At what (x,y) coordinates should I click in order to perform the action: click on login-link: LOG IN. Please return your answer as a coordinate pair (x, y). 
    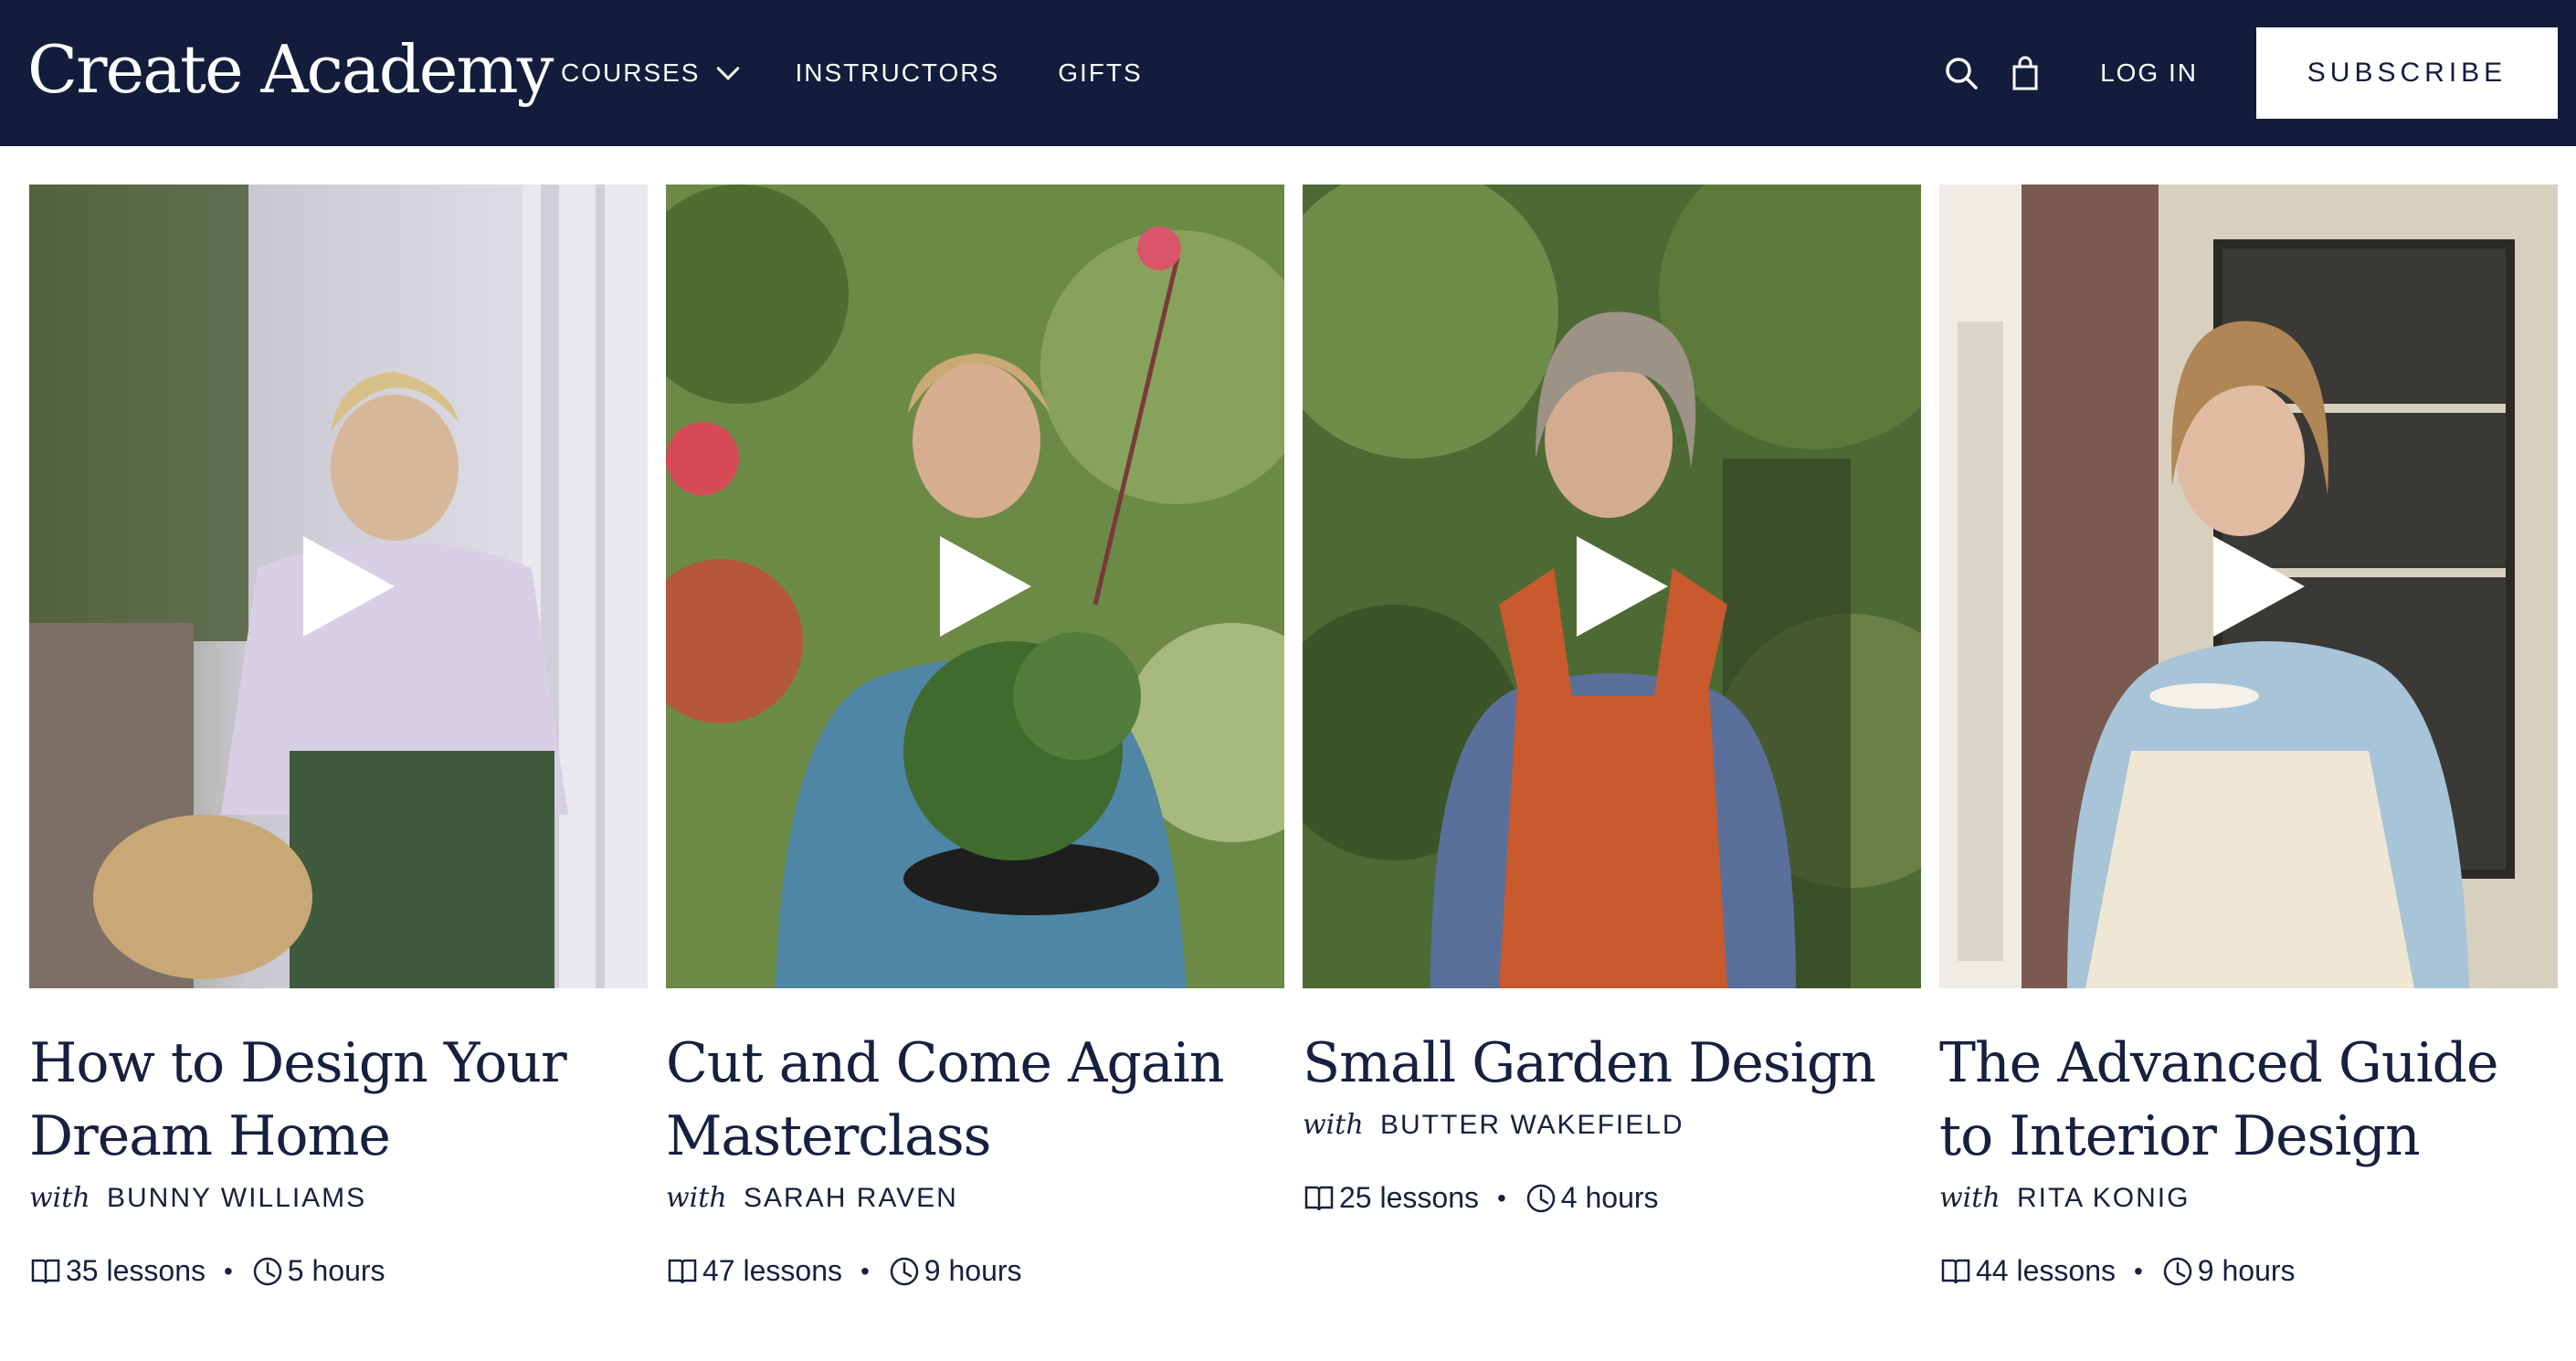
    Looking at the image, I should click on (2149, 73).